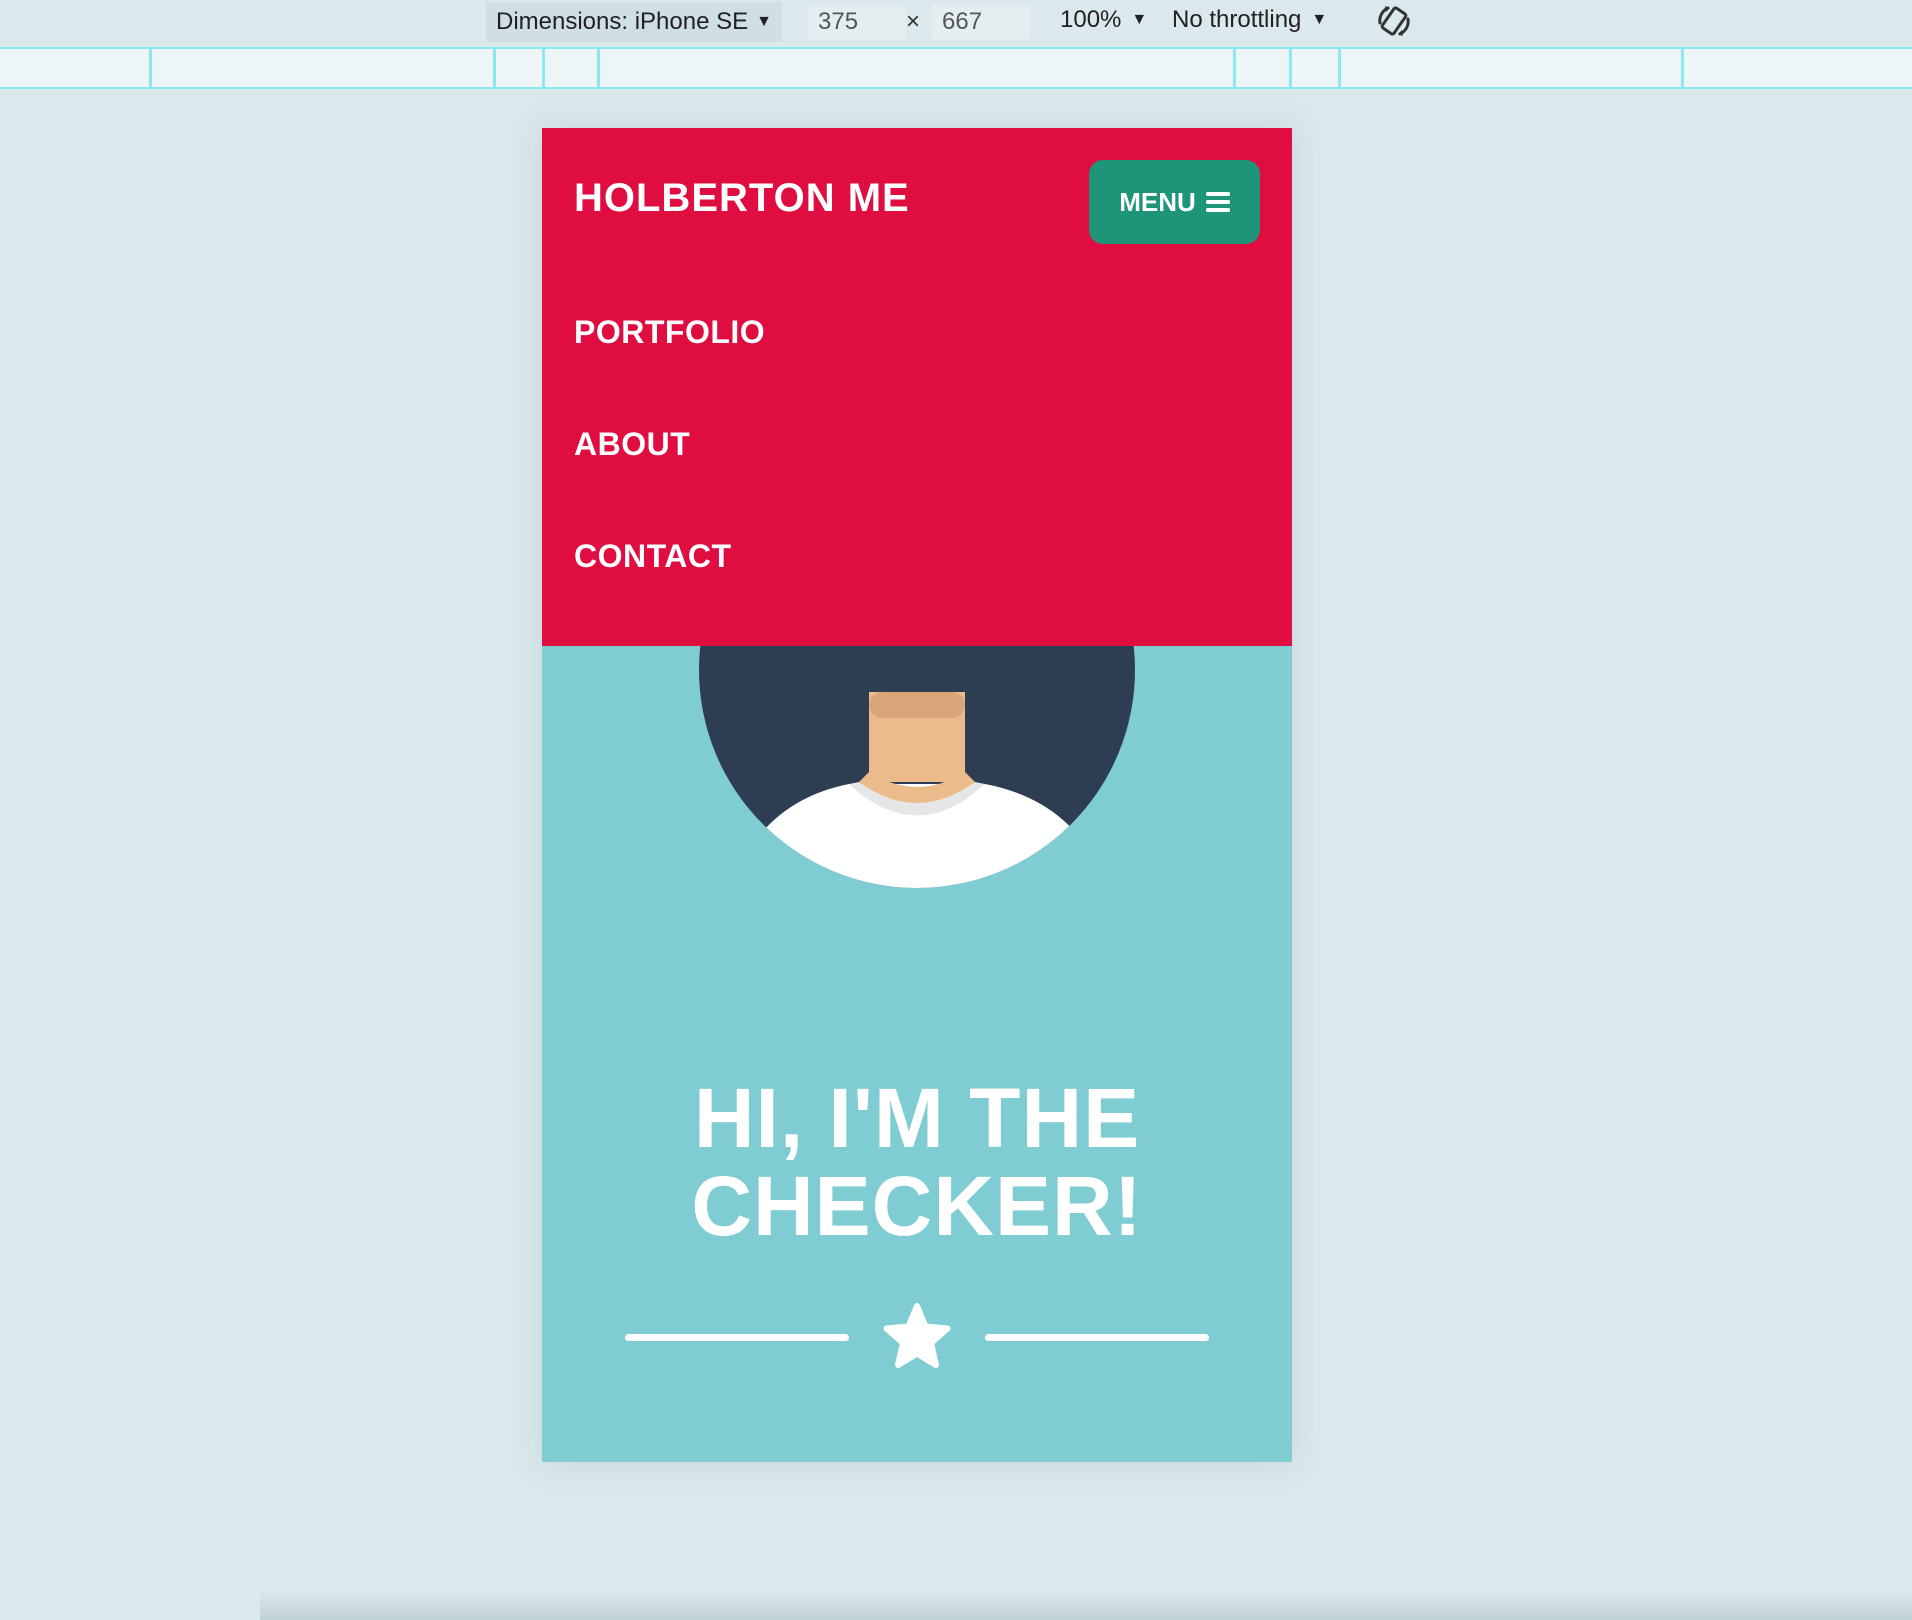 The height and width of the screenshot is (1620, 1912). I want to click on device-select: Dimensions: iPhone SE ▼, so click(634, 22).